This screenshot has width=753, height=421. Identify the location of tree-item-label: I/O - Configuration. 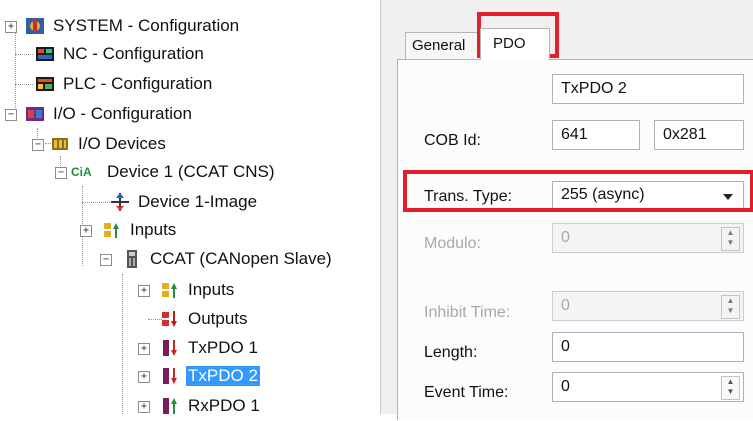
(122, 113).